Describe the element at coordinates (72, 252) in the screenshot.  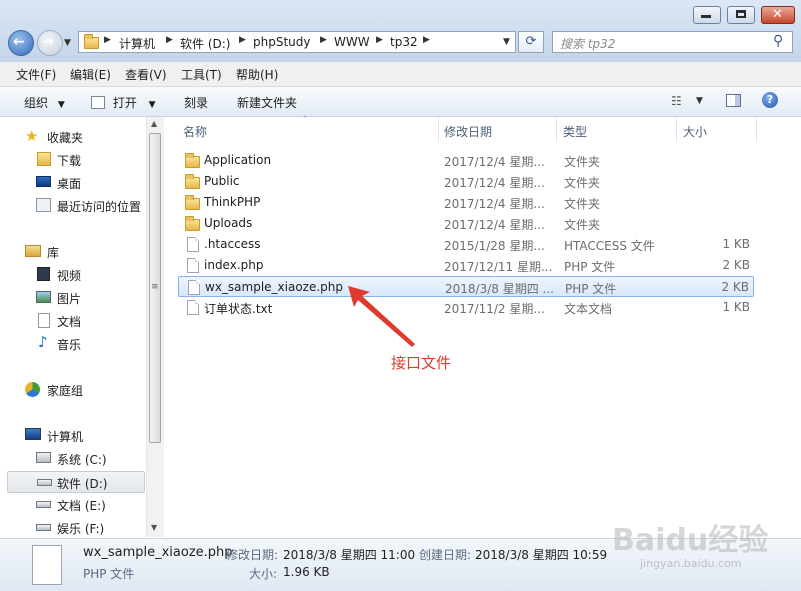
I see `nav-libraries: 库` at that location.